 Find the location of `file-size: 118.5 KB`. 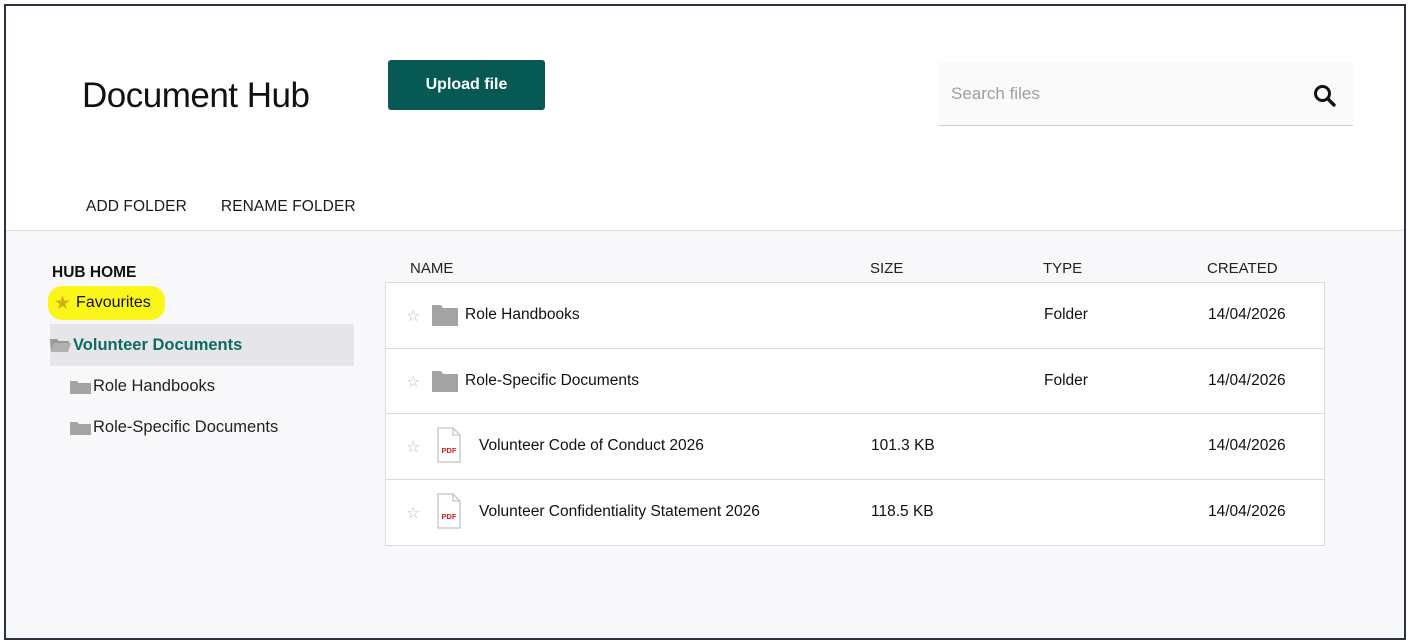

file-size: 118.5 KB is located at coordinates (902, 511).